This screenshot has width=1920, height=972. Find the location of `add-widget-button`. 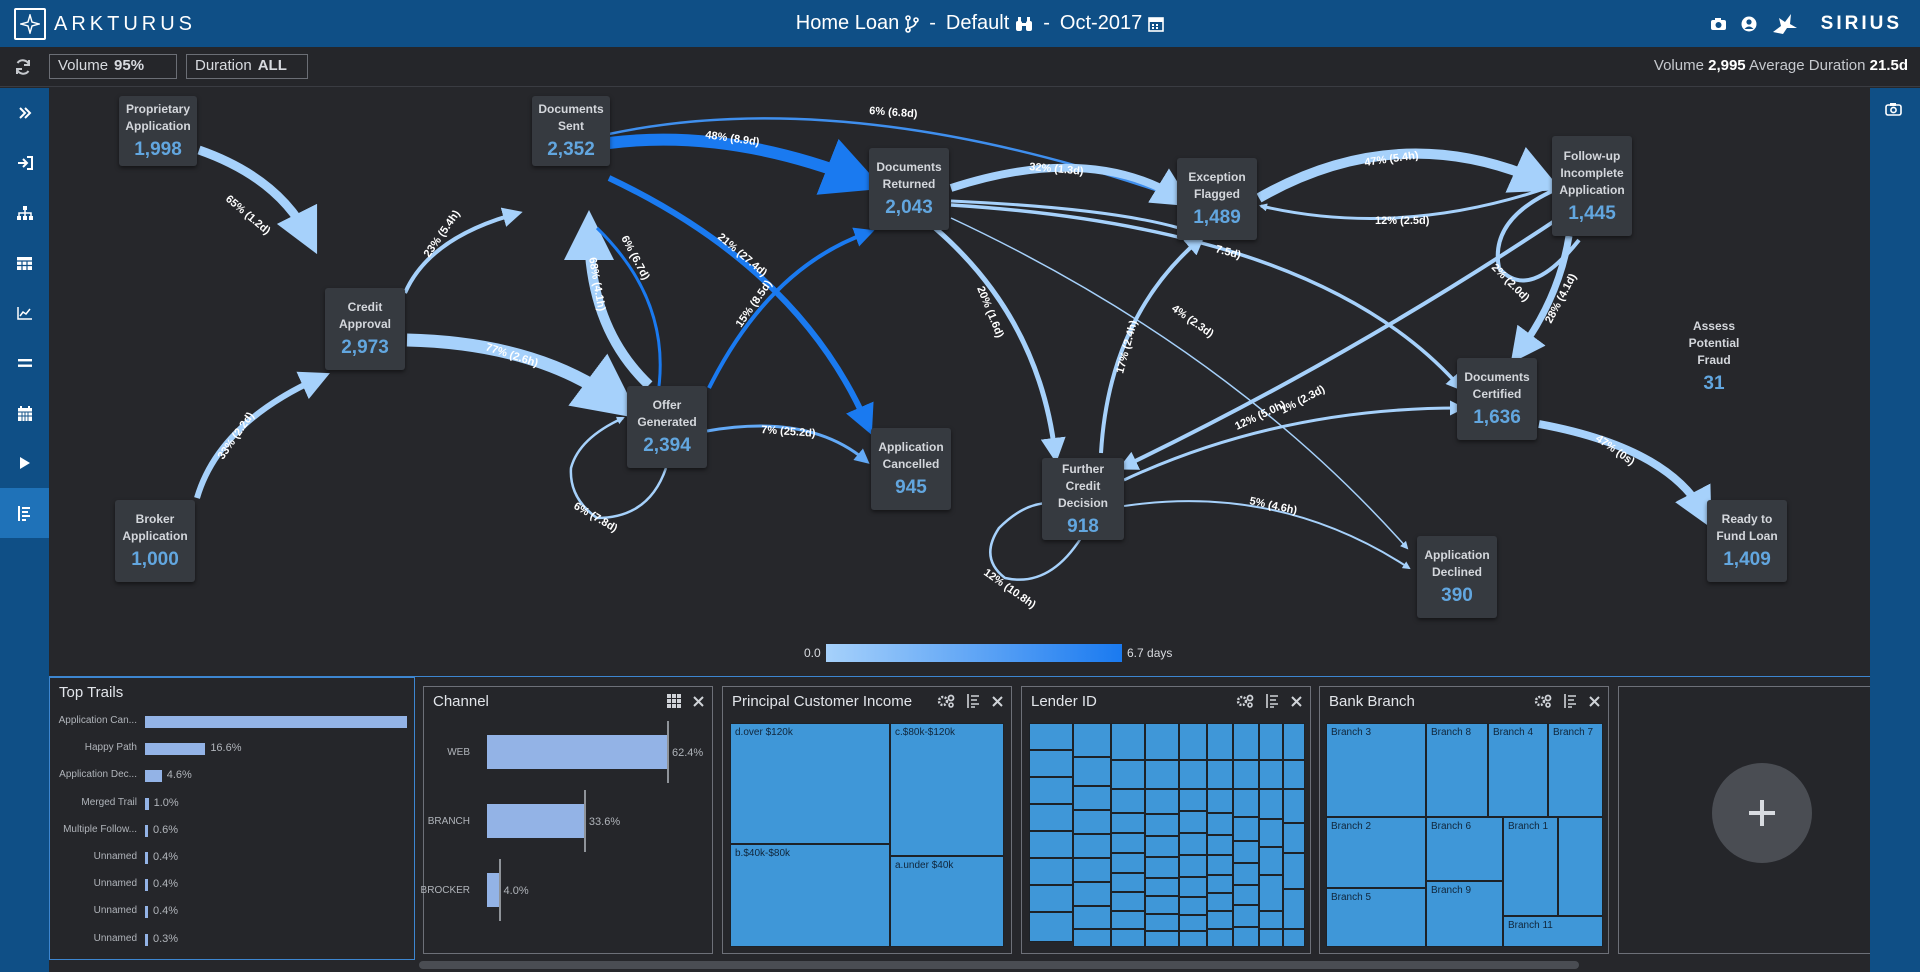

add-widget-button is located at coordinates (1762, 813).